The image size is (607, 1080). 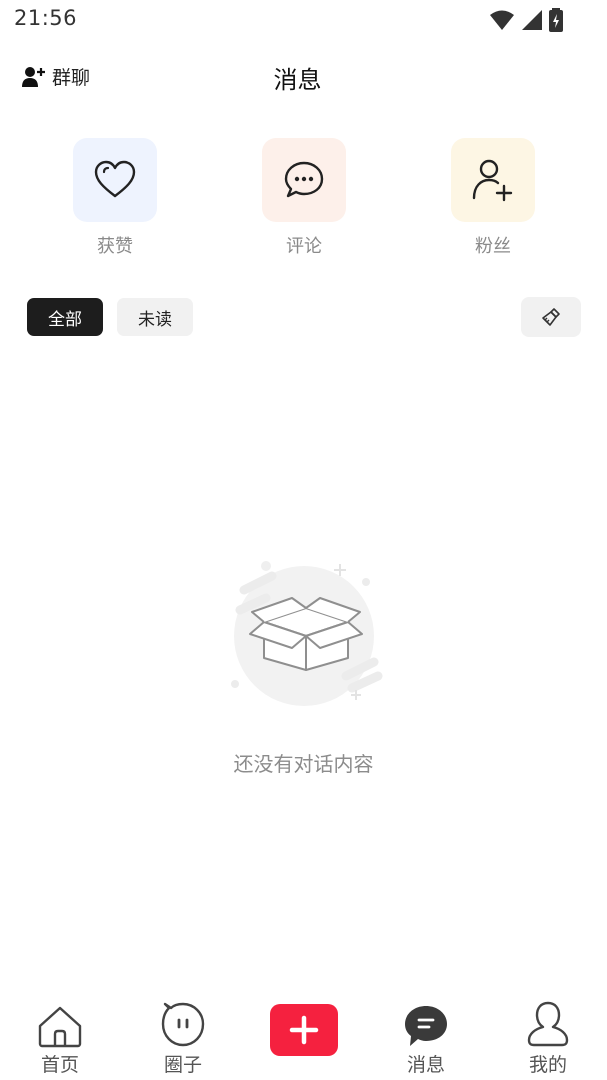 I want to click on broom-icon, so click(x=551, y=317).